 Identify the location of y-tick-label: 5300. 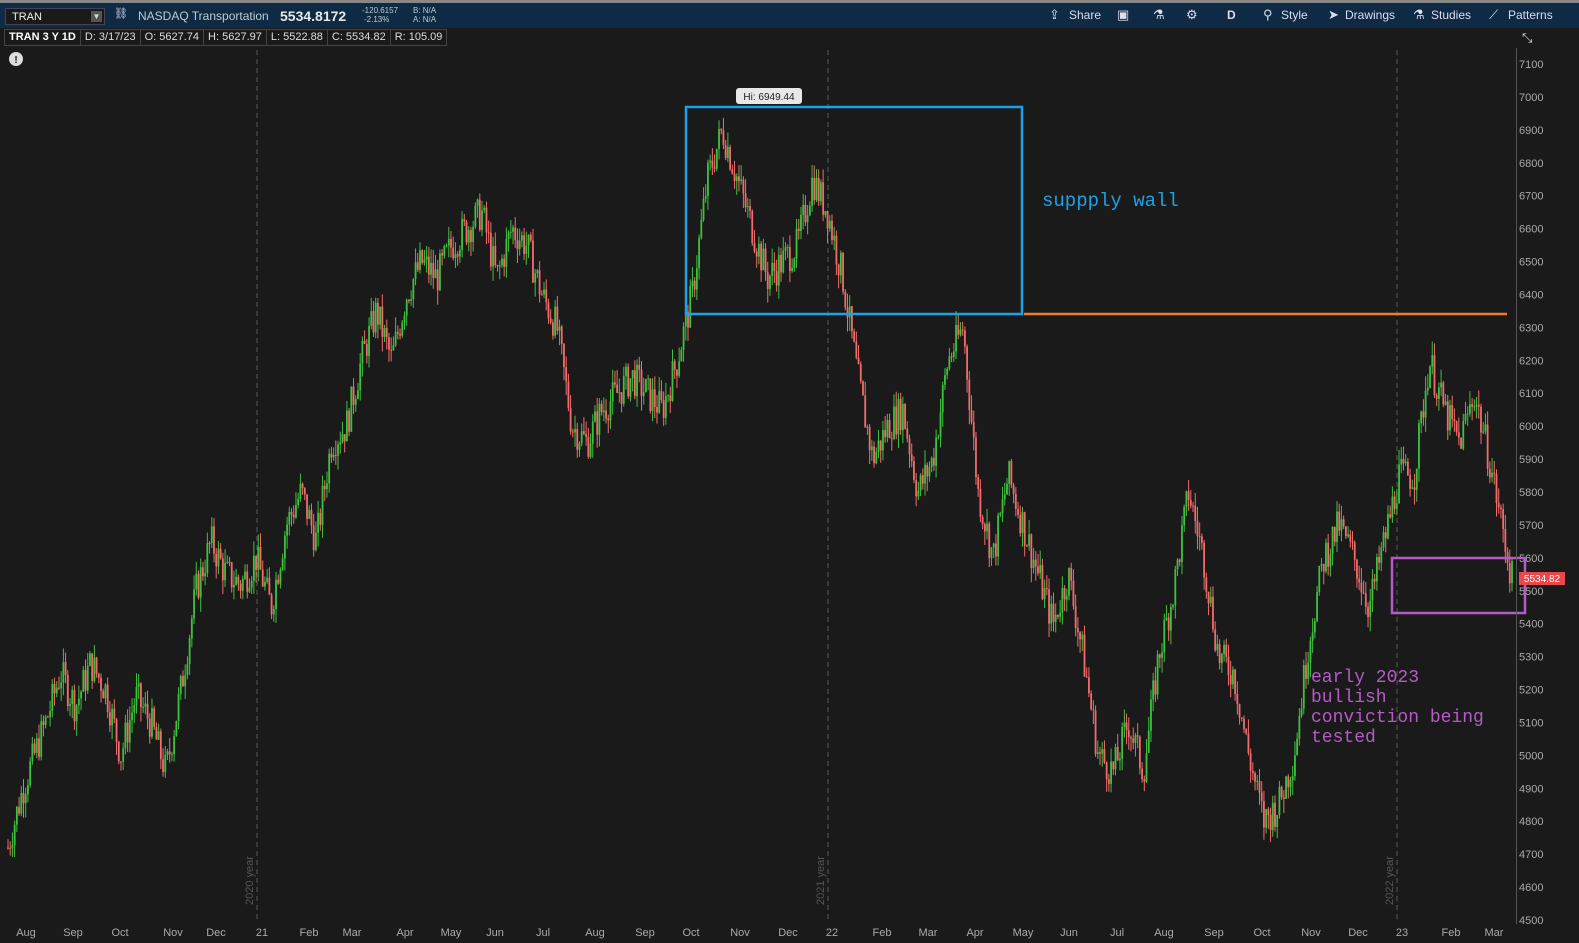
(1531, 658).